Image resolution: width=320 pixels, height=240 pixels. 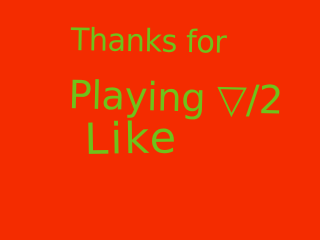 What do you see at coordinates (131, 139) in the screenshot?
I see `like-text: Like` at bounding box center [131, 139].